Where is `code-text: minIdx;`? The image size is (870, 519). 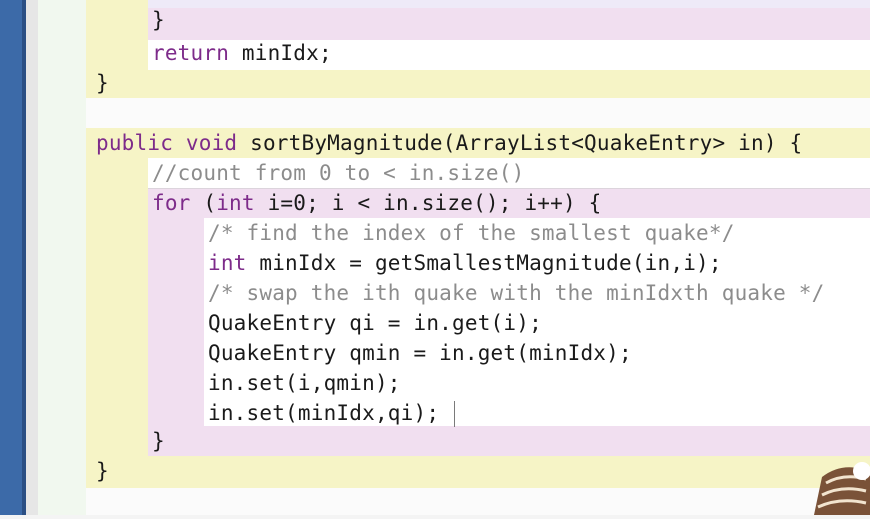
code-text: minIdx; is located at coordinates (280, 53).